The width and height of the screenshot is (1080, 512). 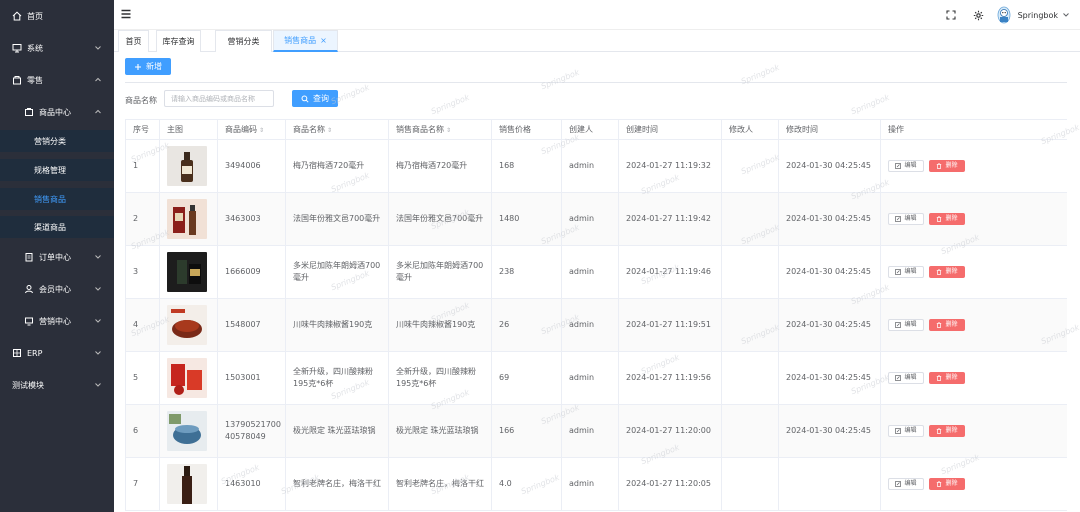 What do you see at coordinates (337, 166) in the screenshot?
I see `cell-name: 梅乃宿梅酒720毫升` at bounding box center [337, 166].